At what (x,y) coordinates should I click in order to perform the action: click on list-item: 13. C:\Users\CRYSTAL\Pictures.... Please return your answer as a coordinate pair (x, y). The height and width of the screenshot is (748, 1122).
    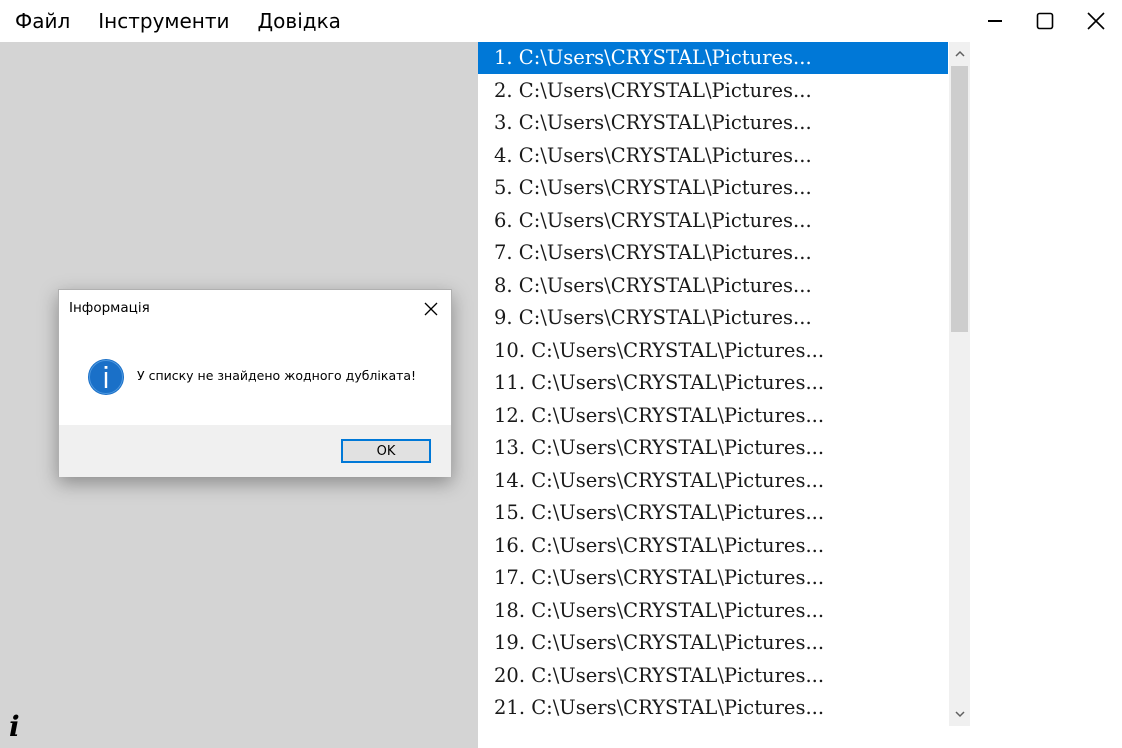
    Looking at the image, I should click on (713, 448).